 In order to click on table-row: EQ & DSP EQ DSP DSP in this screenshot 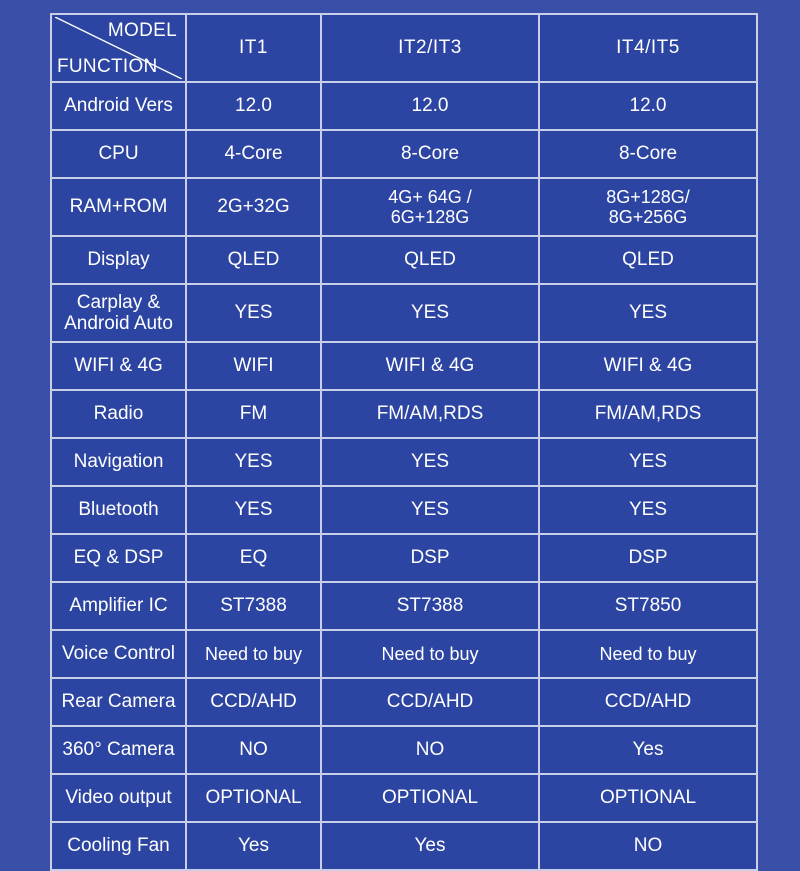, I will do `click(404, 558)`.